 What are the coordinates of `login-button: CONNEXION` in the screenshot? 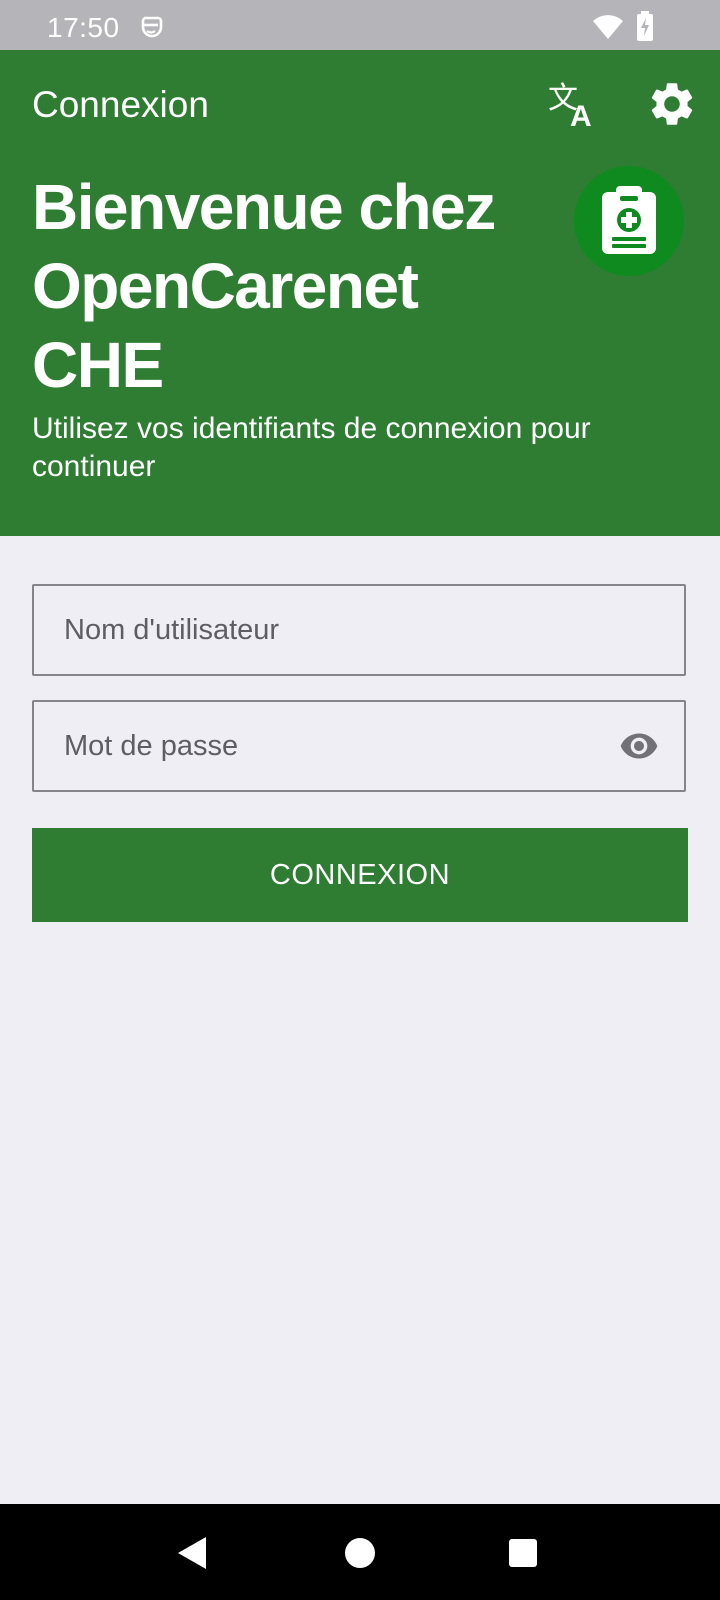 It's located at (360, 875).